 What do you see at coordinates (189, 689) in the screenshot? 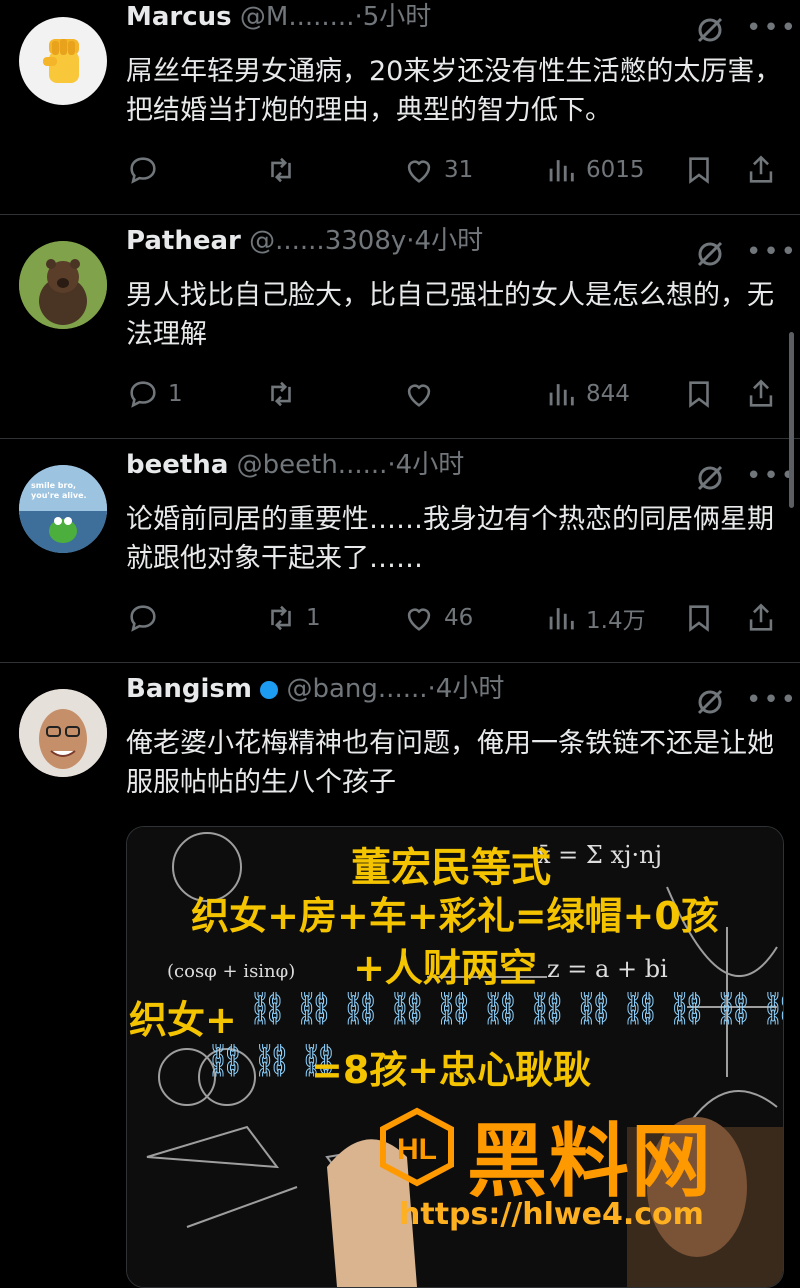
I see `author-name: Bangism` at bounding box center [189, 689].